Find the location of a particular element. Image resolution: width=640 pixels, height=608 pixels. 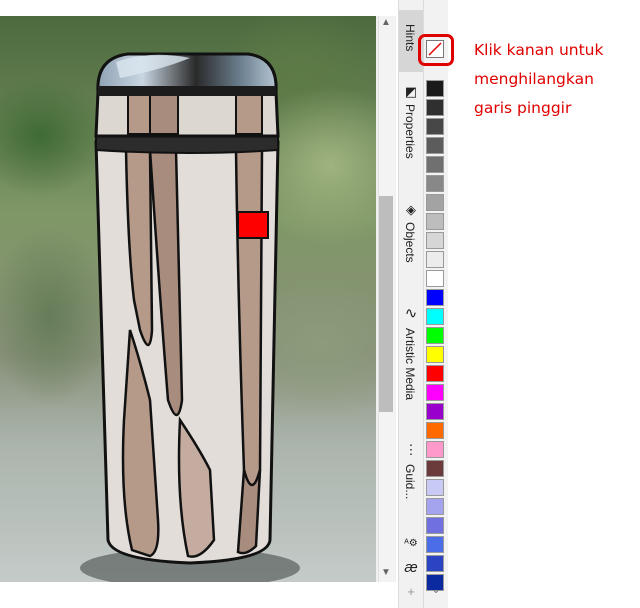

annotation-line: garis pinggir is located at coordinates (523, 108).